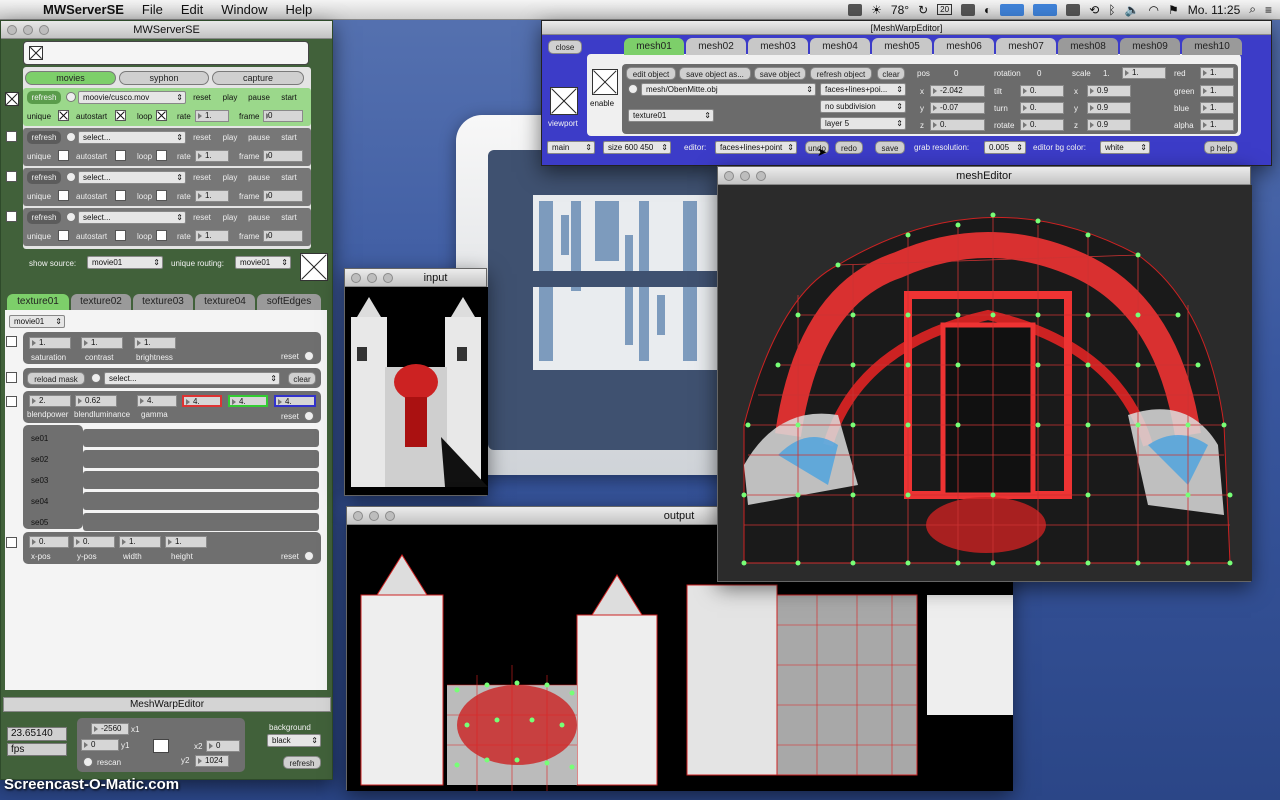 The image size is (1280, 800). I want to click on blend-checkbox, so click(11, 401).